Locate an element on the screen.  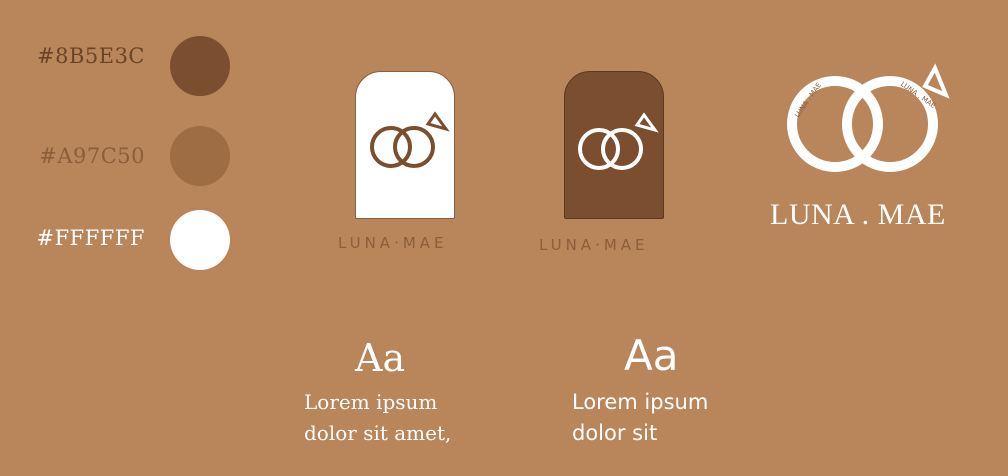
serif-sample-line-1: Lorem ipsum is located at coordinates (371, 402).